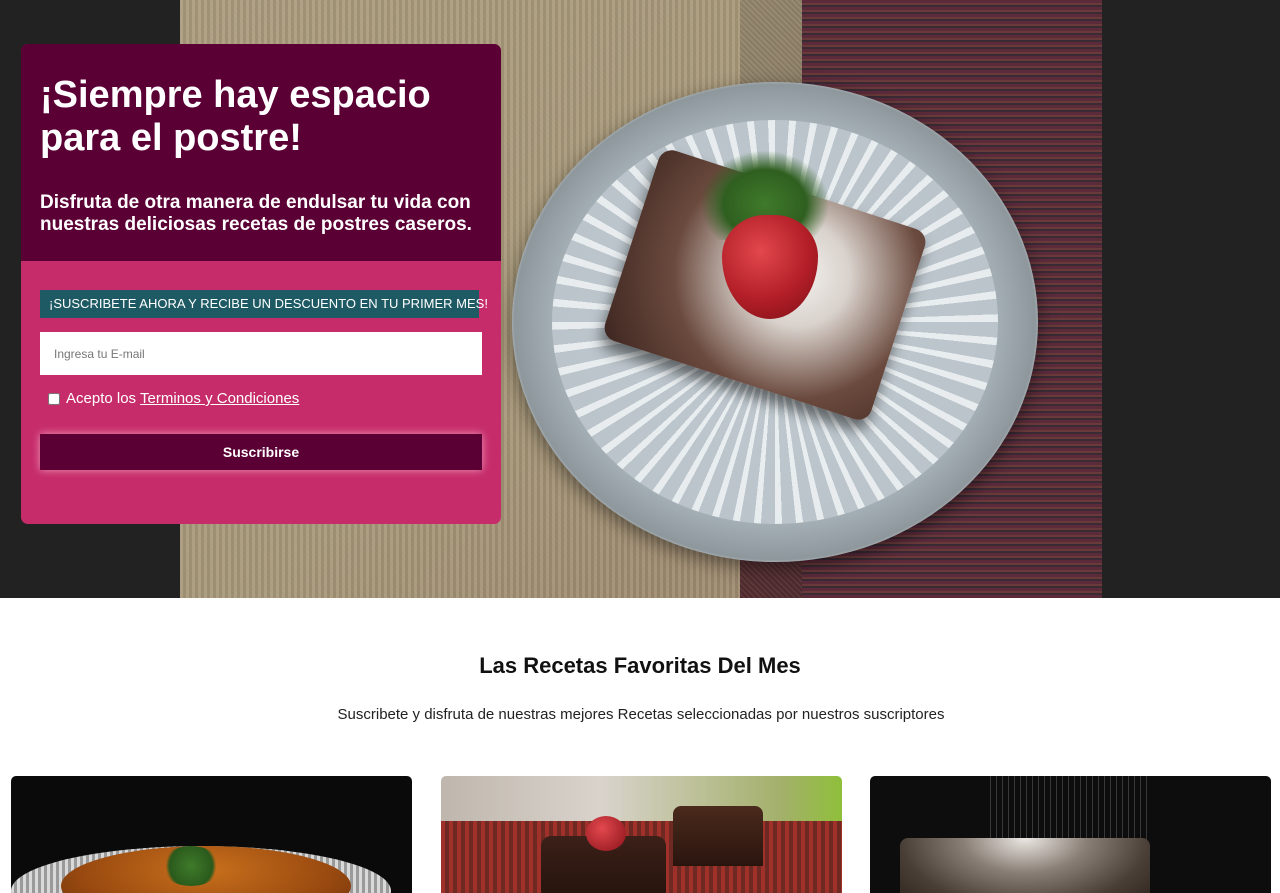 Image resolution: width=1280 pixels, height=893 pixels. I want to click on strawberry, so click(606, 833).